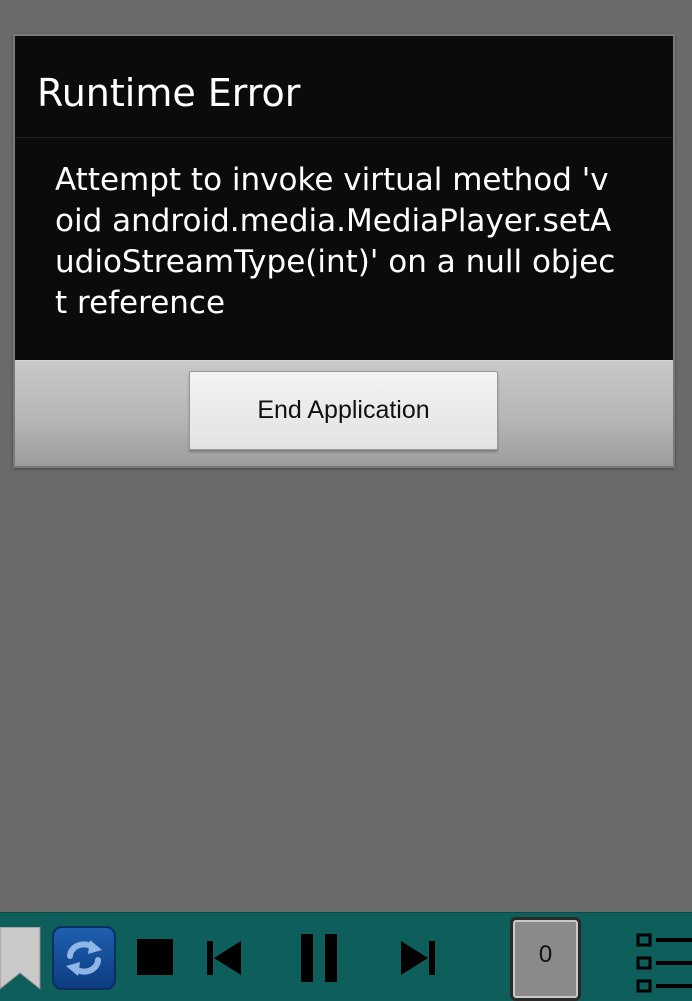 This screenshot has height=1001, width=692. Describe the element at coordinates (545, 959) in the screenshot. I see `counter-display: 0` at that location.